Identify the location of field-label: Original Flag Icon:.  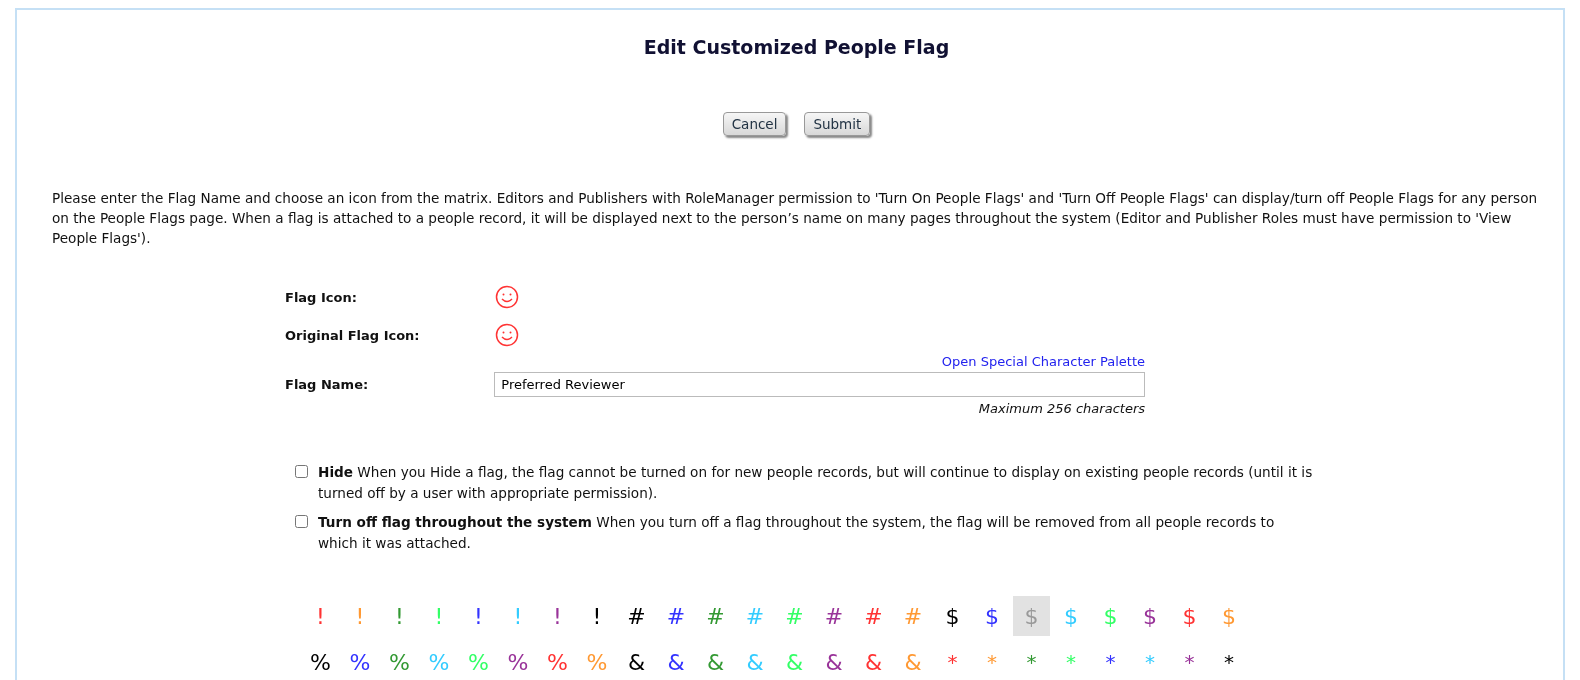
(353, 335).